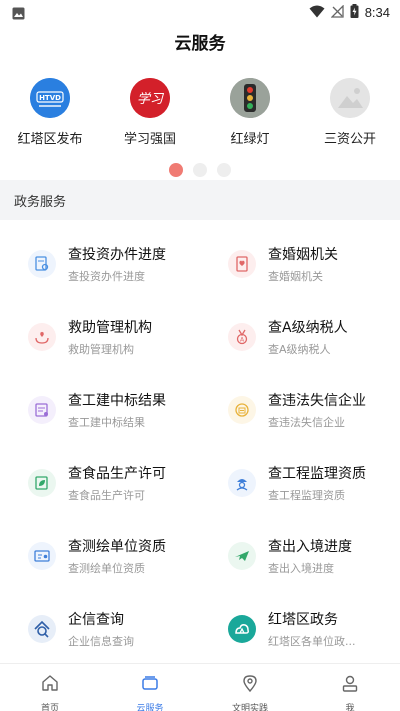 The width and height of the screenshot is (400, 711). What do you see at coordinates (42, 482) in the screenshot?
I see `food-license-icon` at bounding box center [42, 482].